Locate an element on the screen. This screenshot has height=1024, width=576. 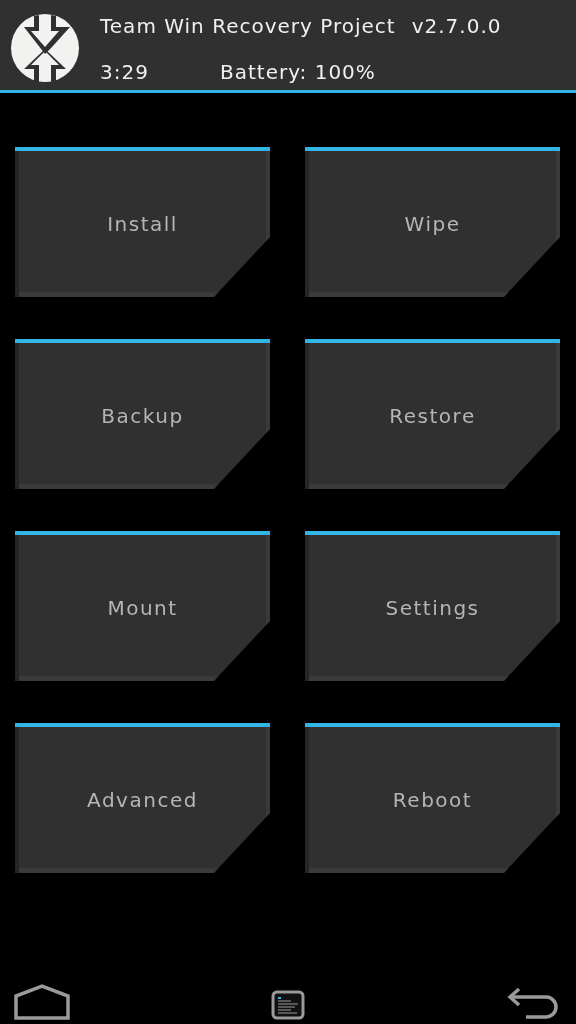
clock-text: 3:29 is located at coordinates (125, 72).